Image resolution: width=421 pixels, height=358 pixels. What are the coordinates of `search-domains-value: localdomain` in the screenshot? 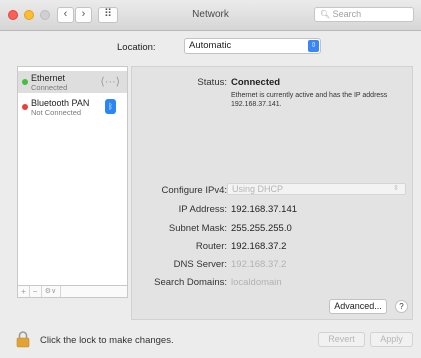 It's located at (256, 282).